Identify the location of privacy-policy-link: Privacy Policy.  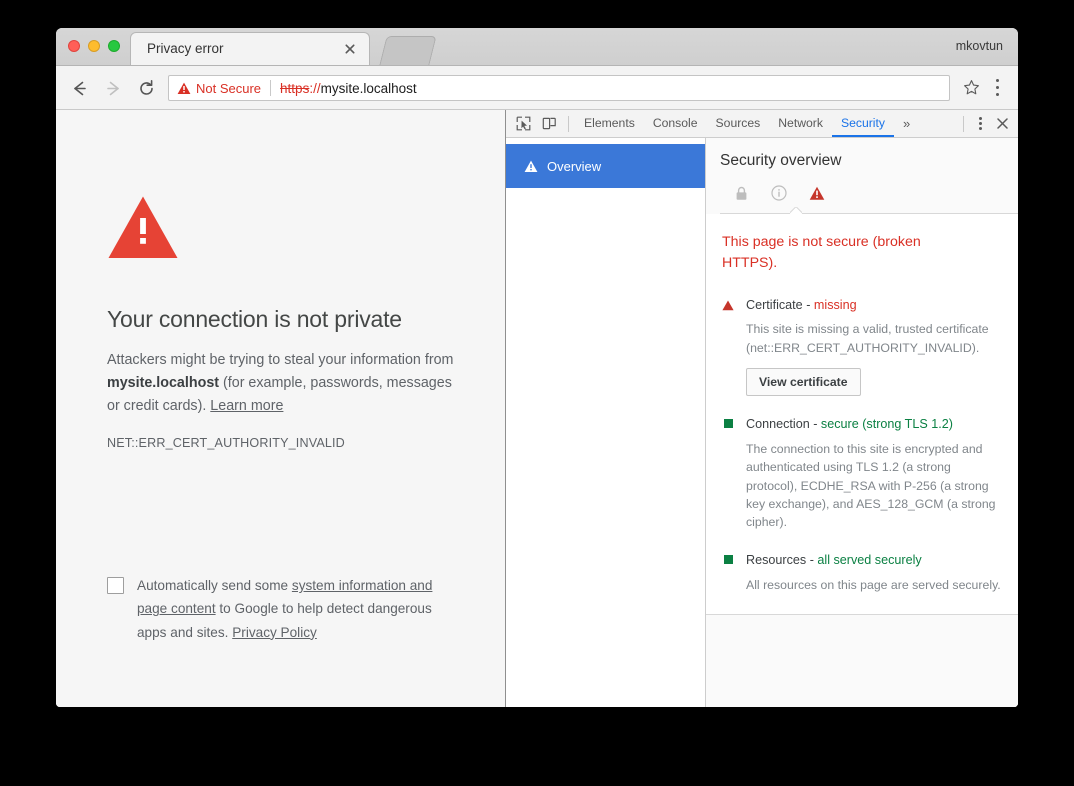
(274, 632).